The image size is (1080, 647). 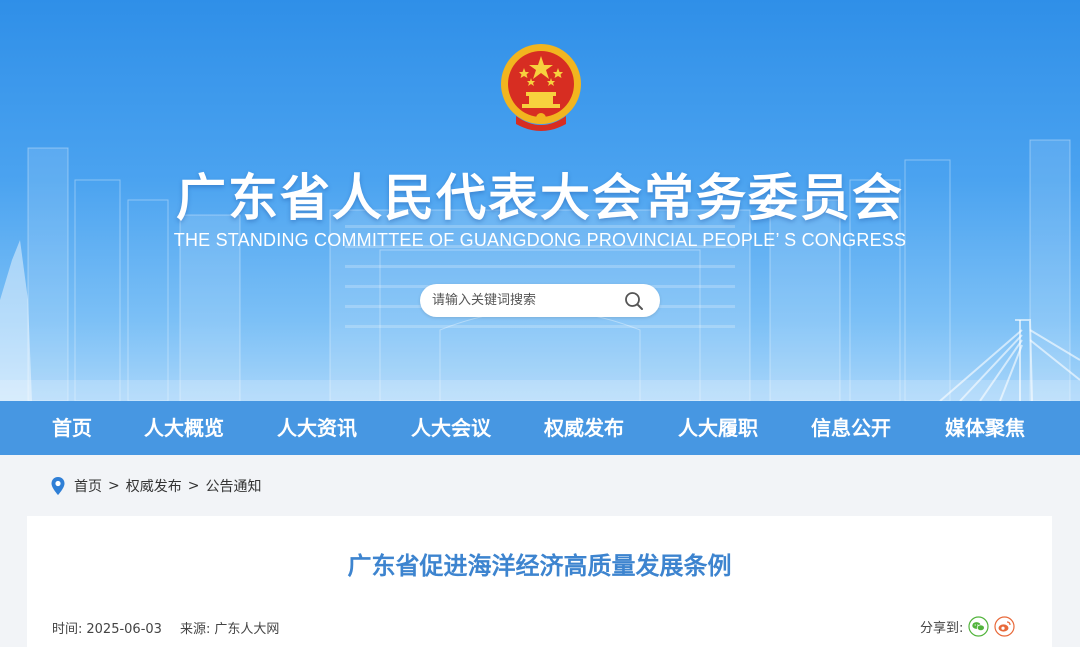 What do you see at coordinates (233, 486) in the screenshot?
I see `breadcrumb-notices: 公告通知` at bounding box center [233, 486].